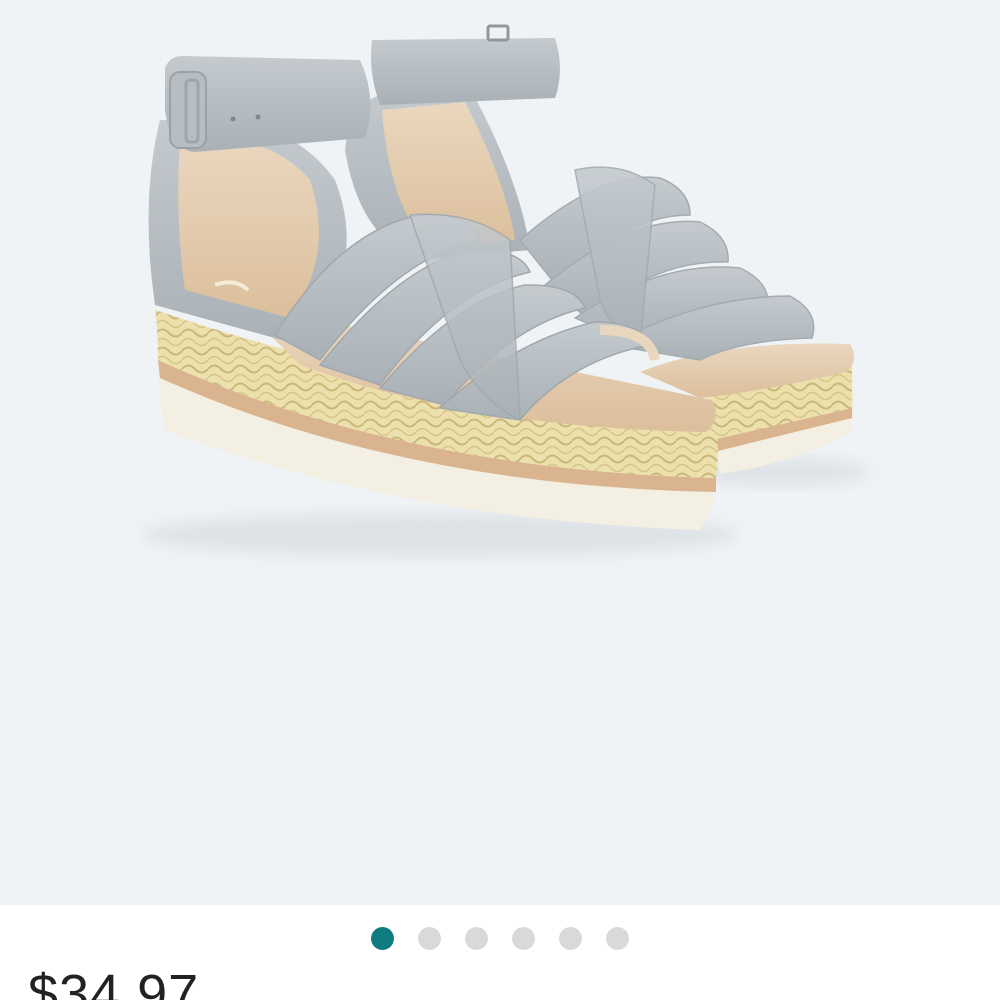 The image size is (1000, 1000). Describe the element at coordinates (114, 982) in the screenshot. I see `product-price: $34.97` at that location.